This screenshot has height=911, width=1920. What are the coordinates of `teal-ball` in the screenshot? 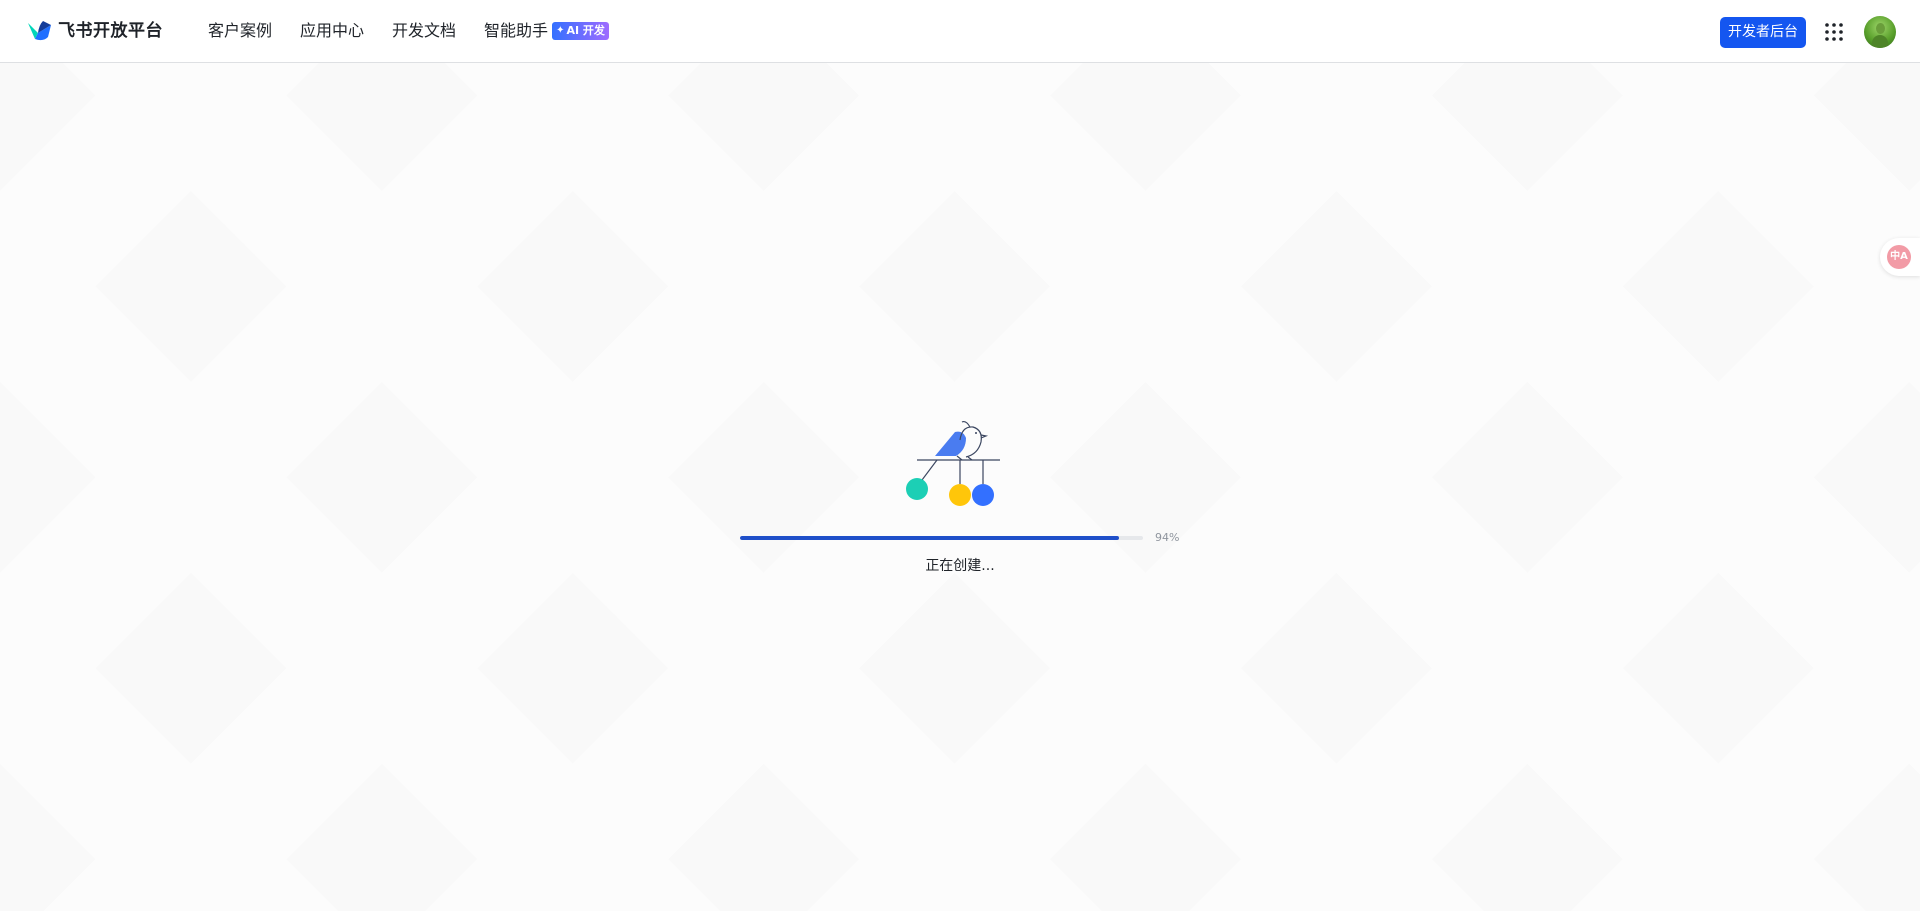 It's located at (917, 489).